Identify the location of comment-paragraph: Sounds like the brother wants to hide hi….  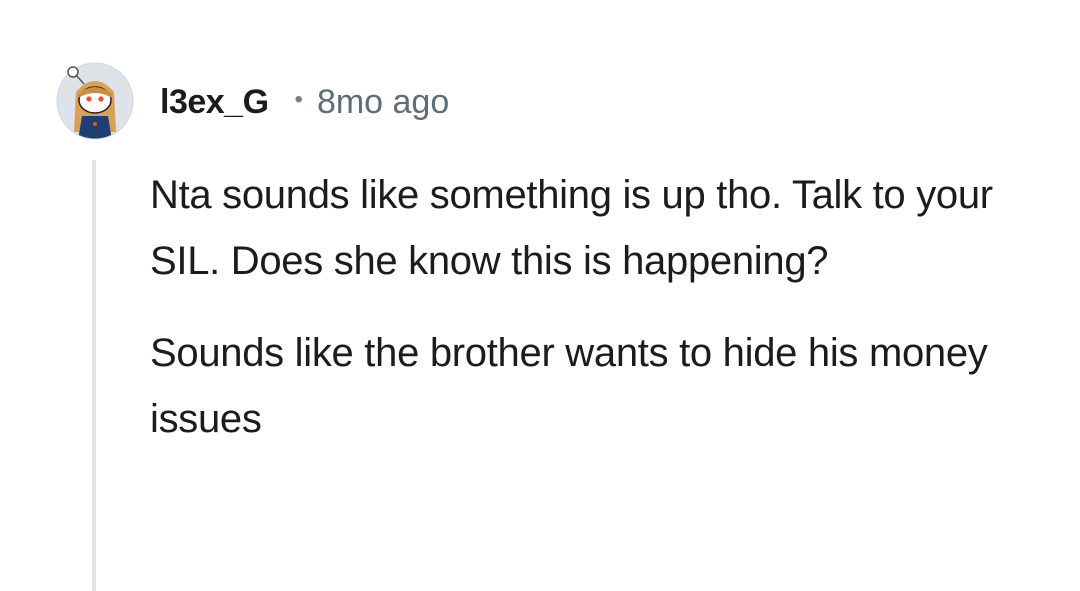
(569, 386).